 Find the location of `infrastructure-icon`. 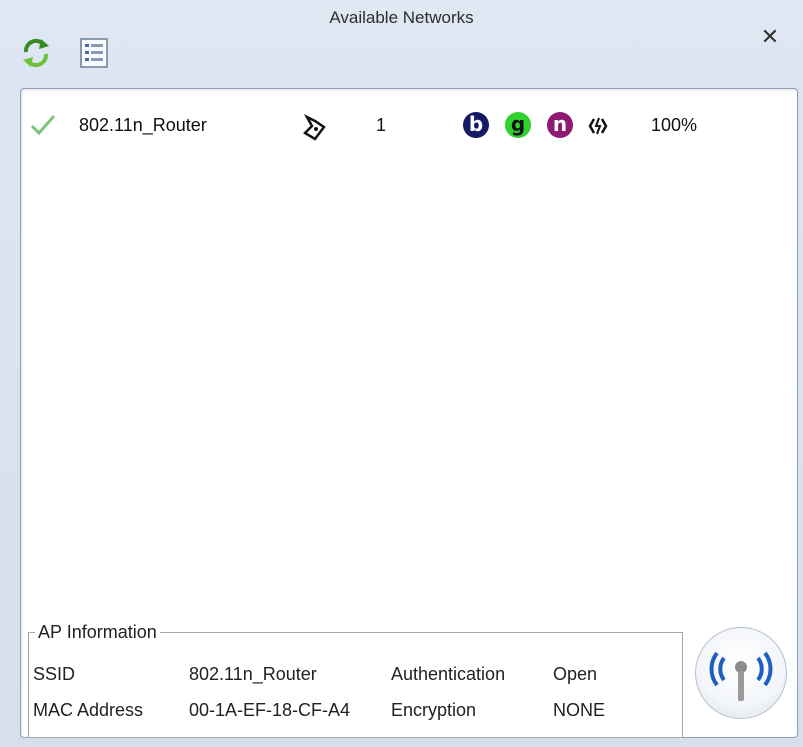

infrastructure-icon is located at coordinates (314, 127).